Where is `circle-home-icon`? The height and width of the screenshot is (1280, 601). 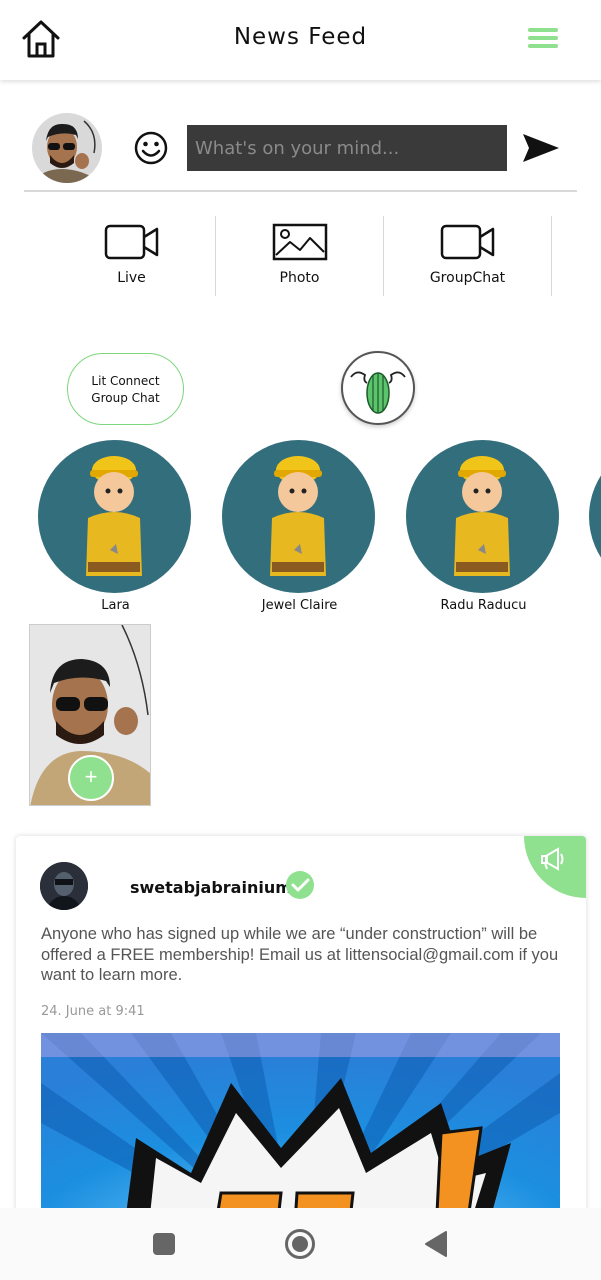 circle-home-icon is located at coordinates (300, 1244).